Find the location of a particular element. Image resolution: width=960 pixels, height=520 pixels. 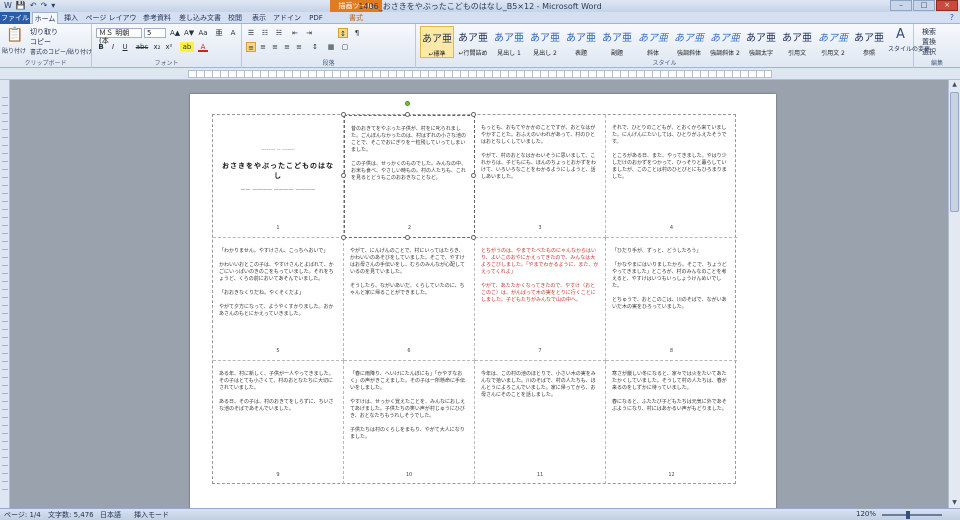

shading-button: ▦ is located at coordinates (331, 47).